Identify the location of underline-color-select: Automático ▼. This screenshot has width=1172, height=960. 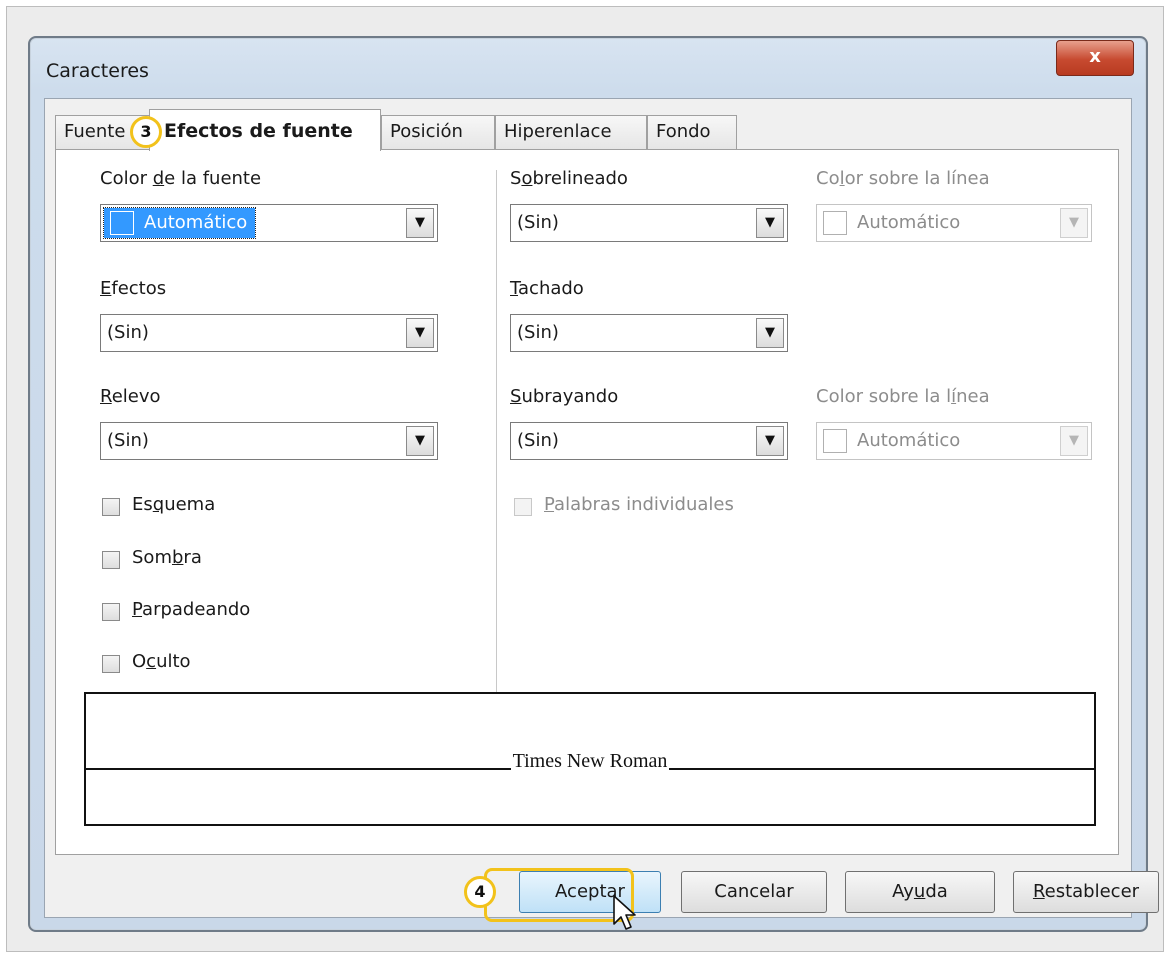
(954, 441).